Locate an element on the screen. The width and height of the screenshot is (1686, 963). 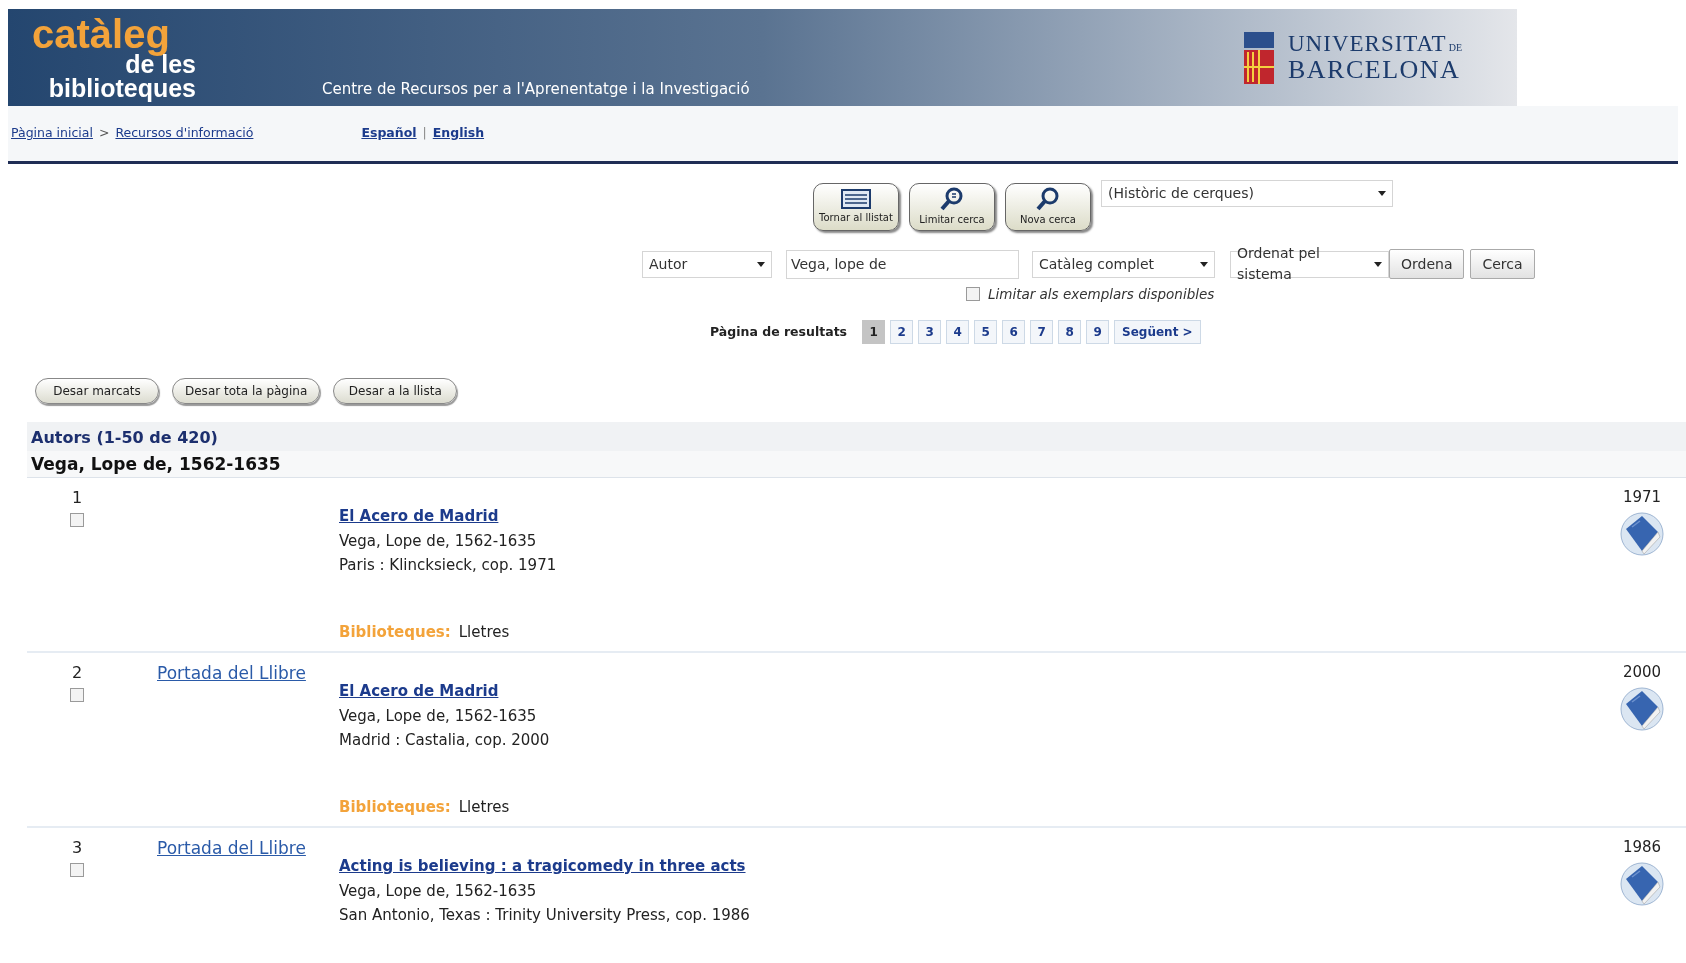
page-link: 7 is located at coordinates (1042, 332).